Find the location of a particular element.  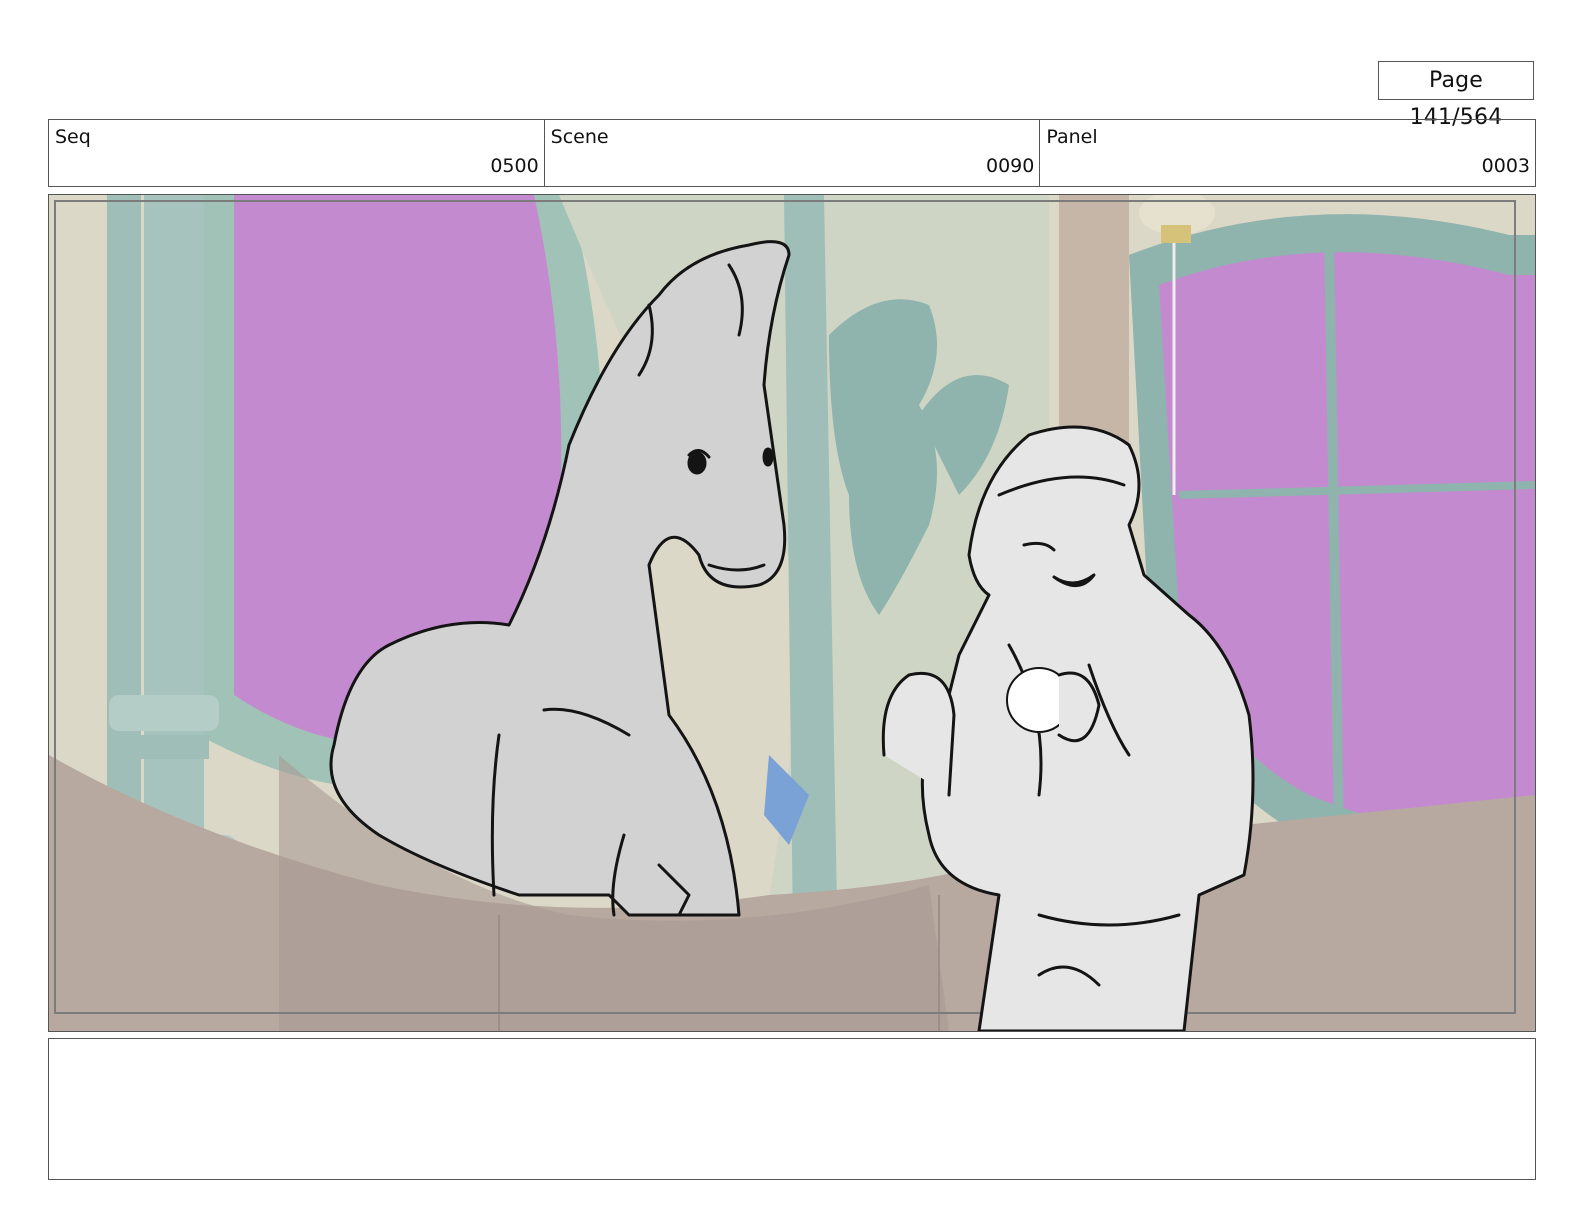

panel-label: Panel is located at coordinates (1072, 137).